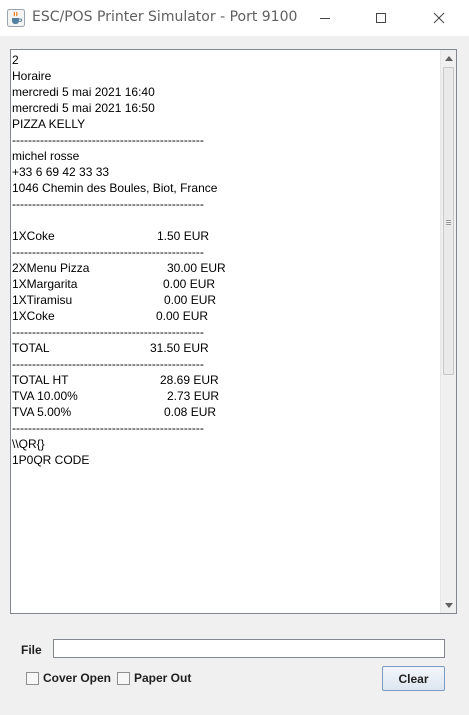 This screenshot has height=715, width=469. I want to click on vertical-scrollbar, so click(448, 331).